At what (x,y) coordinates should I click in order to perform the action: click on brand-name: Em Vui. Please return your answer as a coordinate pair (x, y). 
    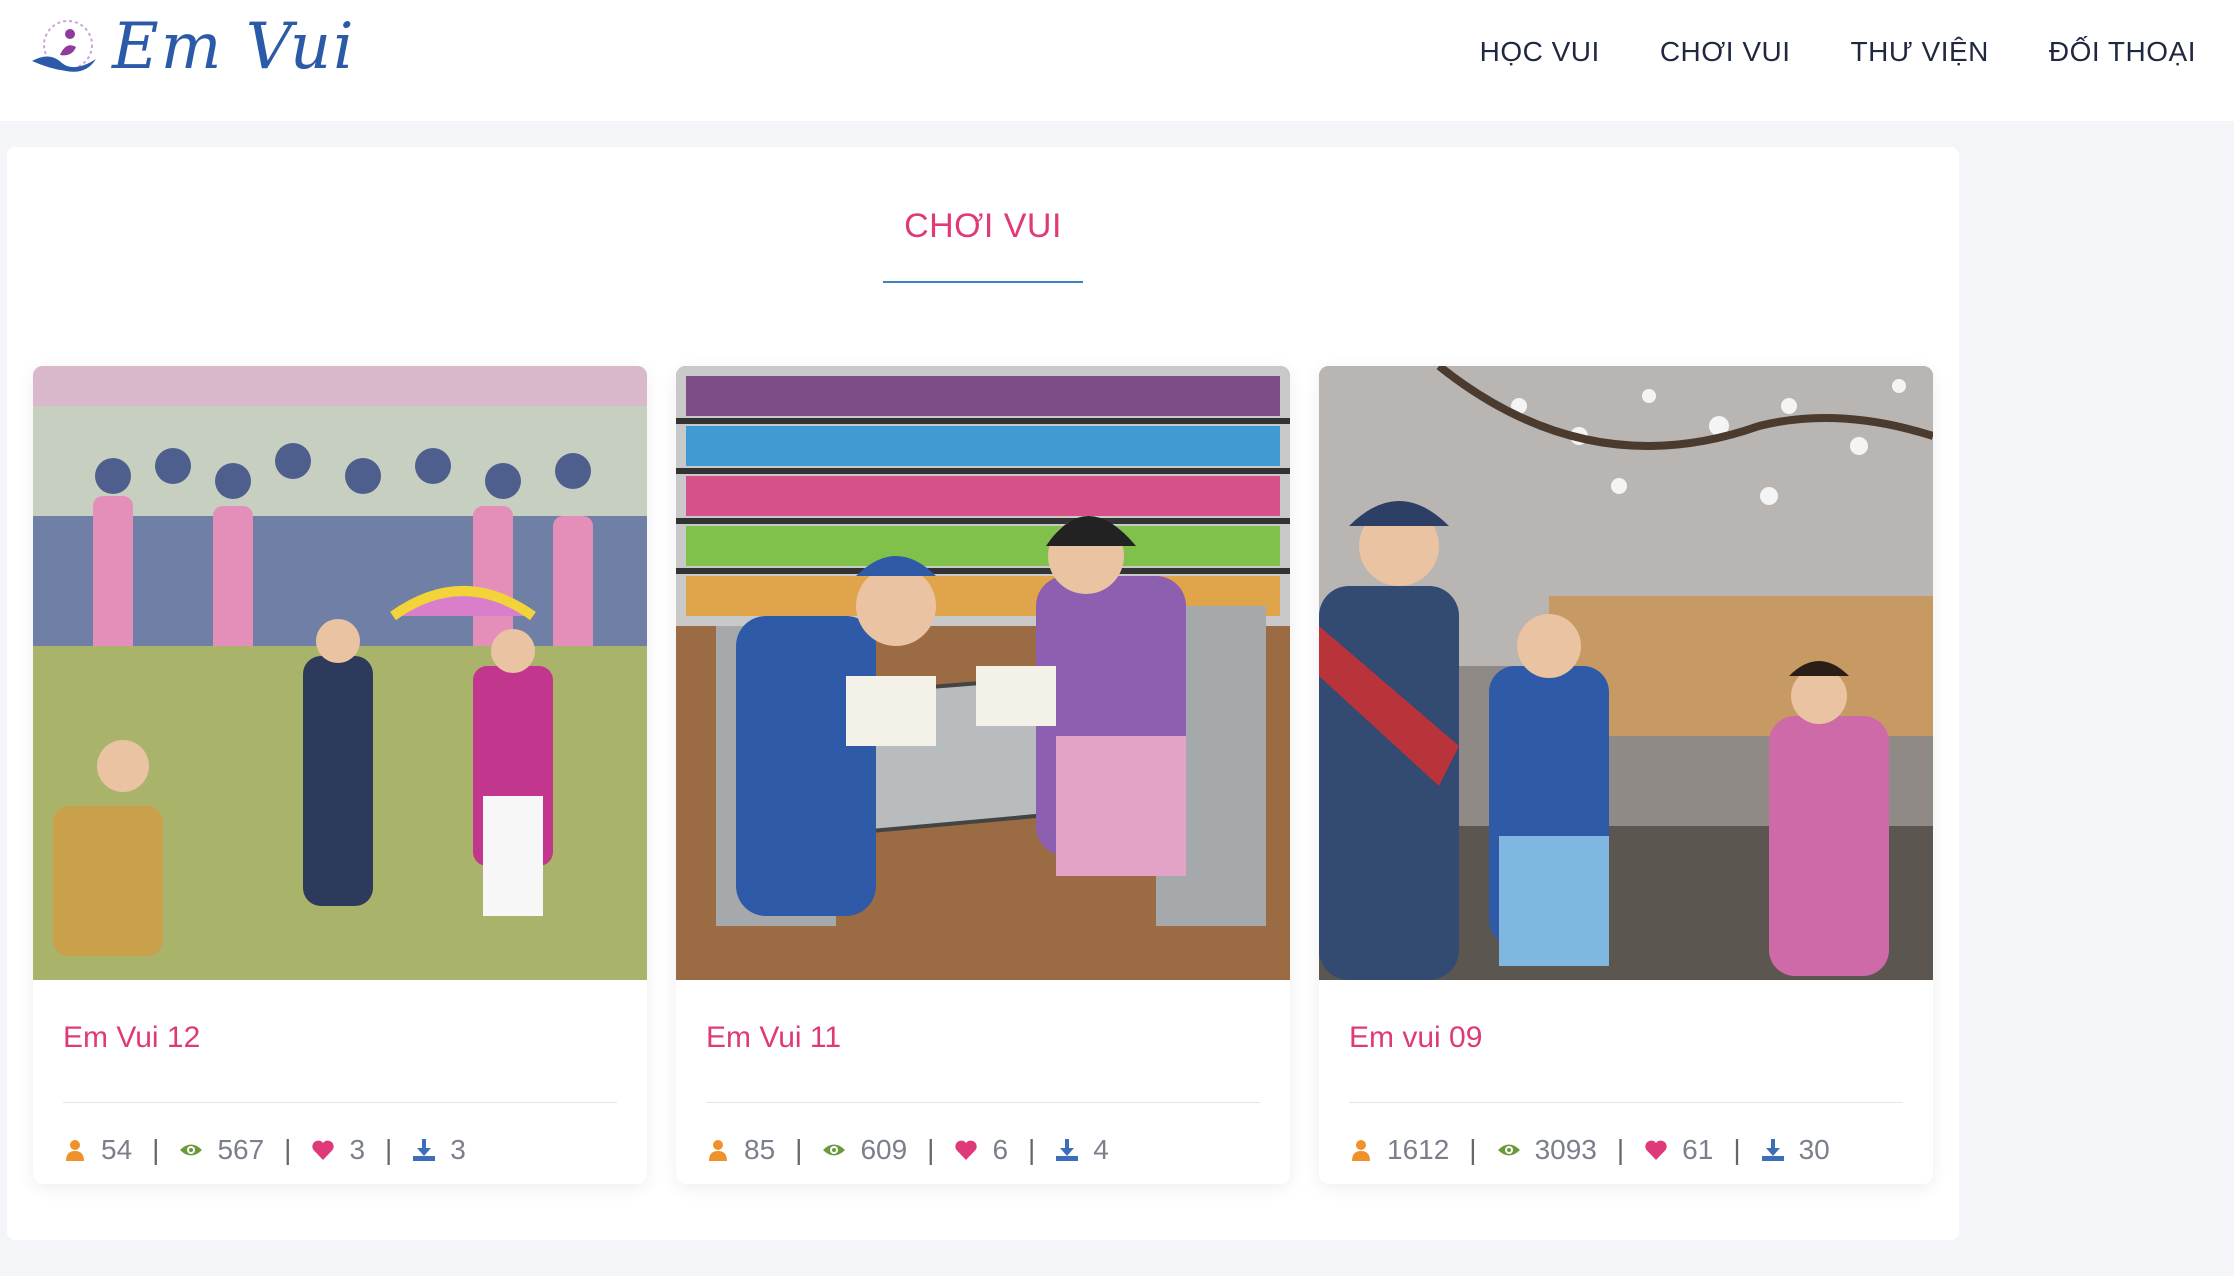
    Looking at the image, I should click on (234, 47).